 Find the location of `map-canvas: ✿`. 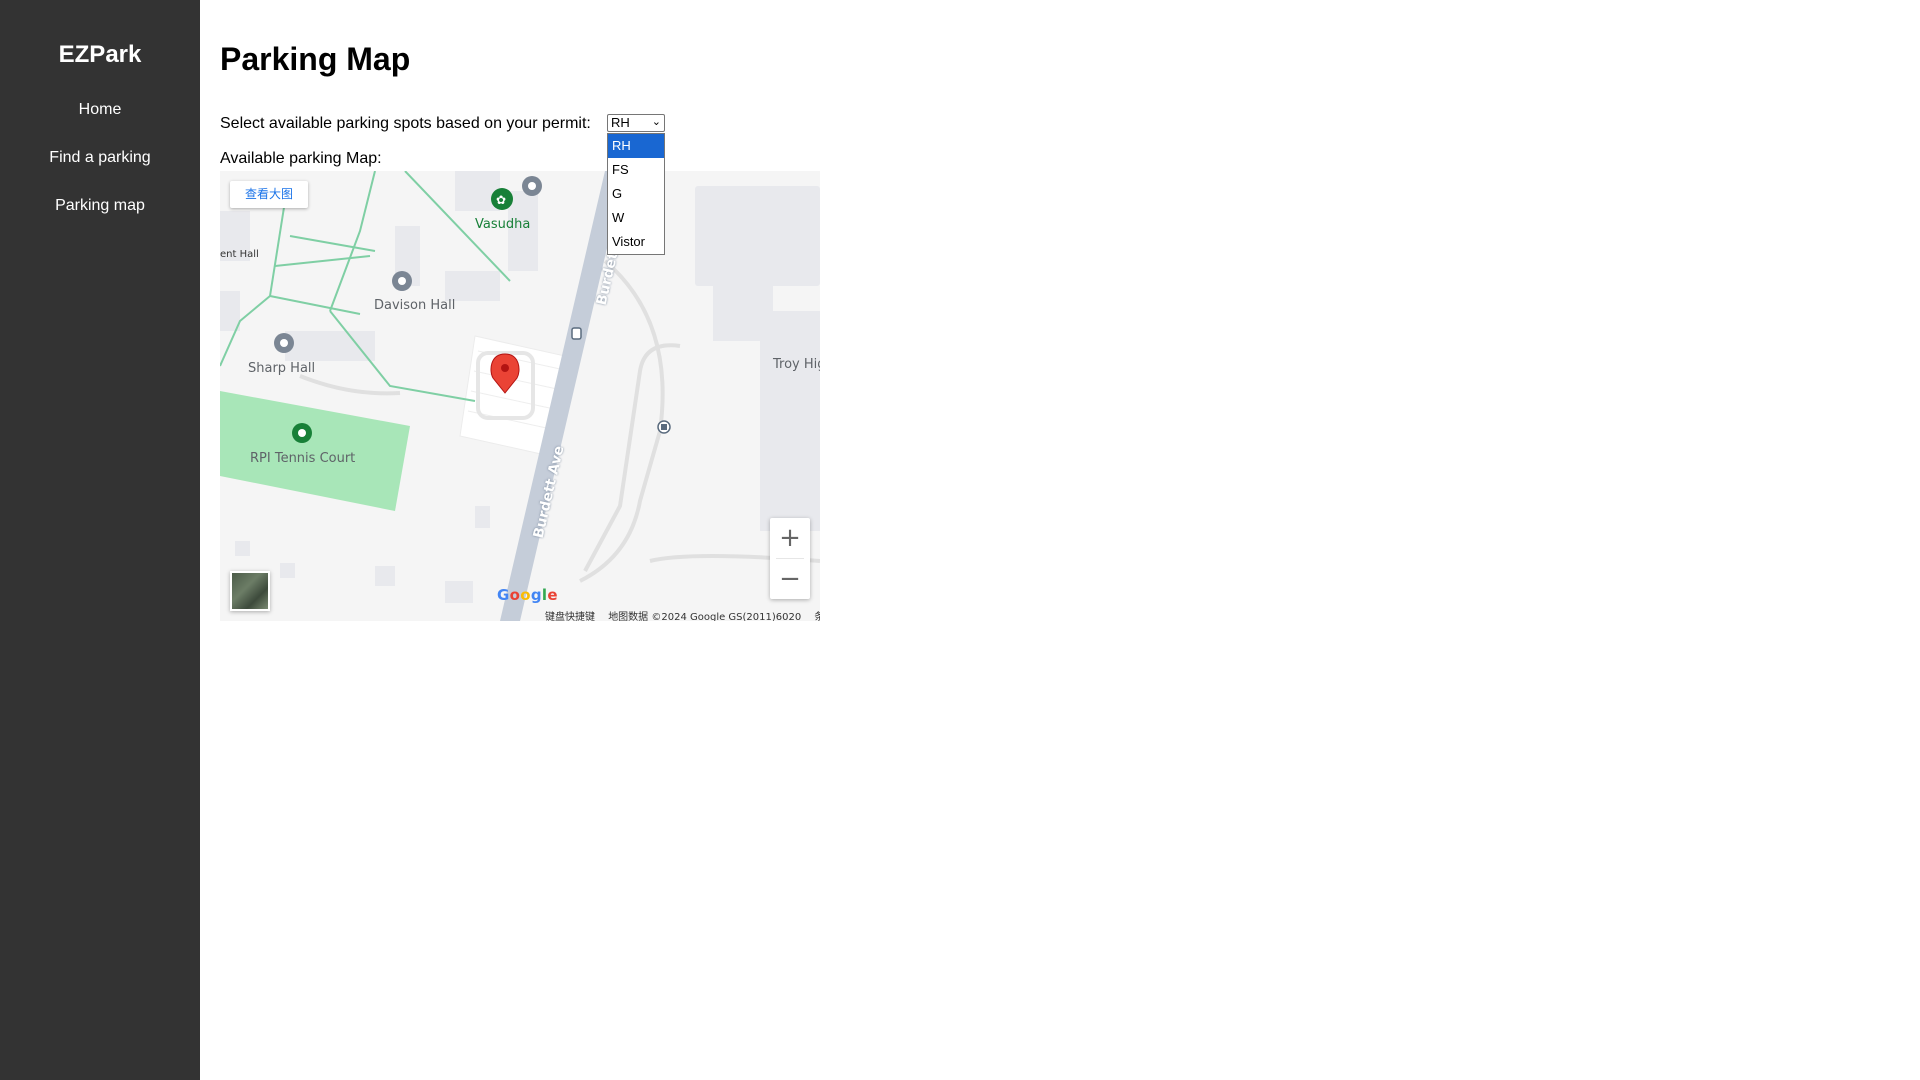

map-canvas: ✿ is located at coordinates (520, 396).